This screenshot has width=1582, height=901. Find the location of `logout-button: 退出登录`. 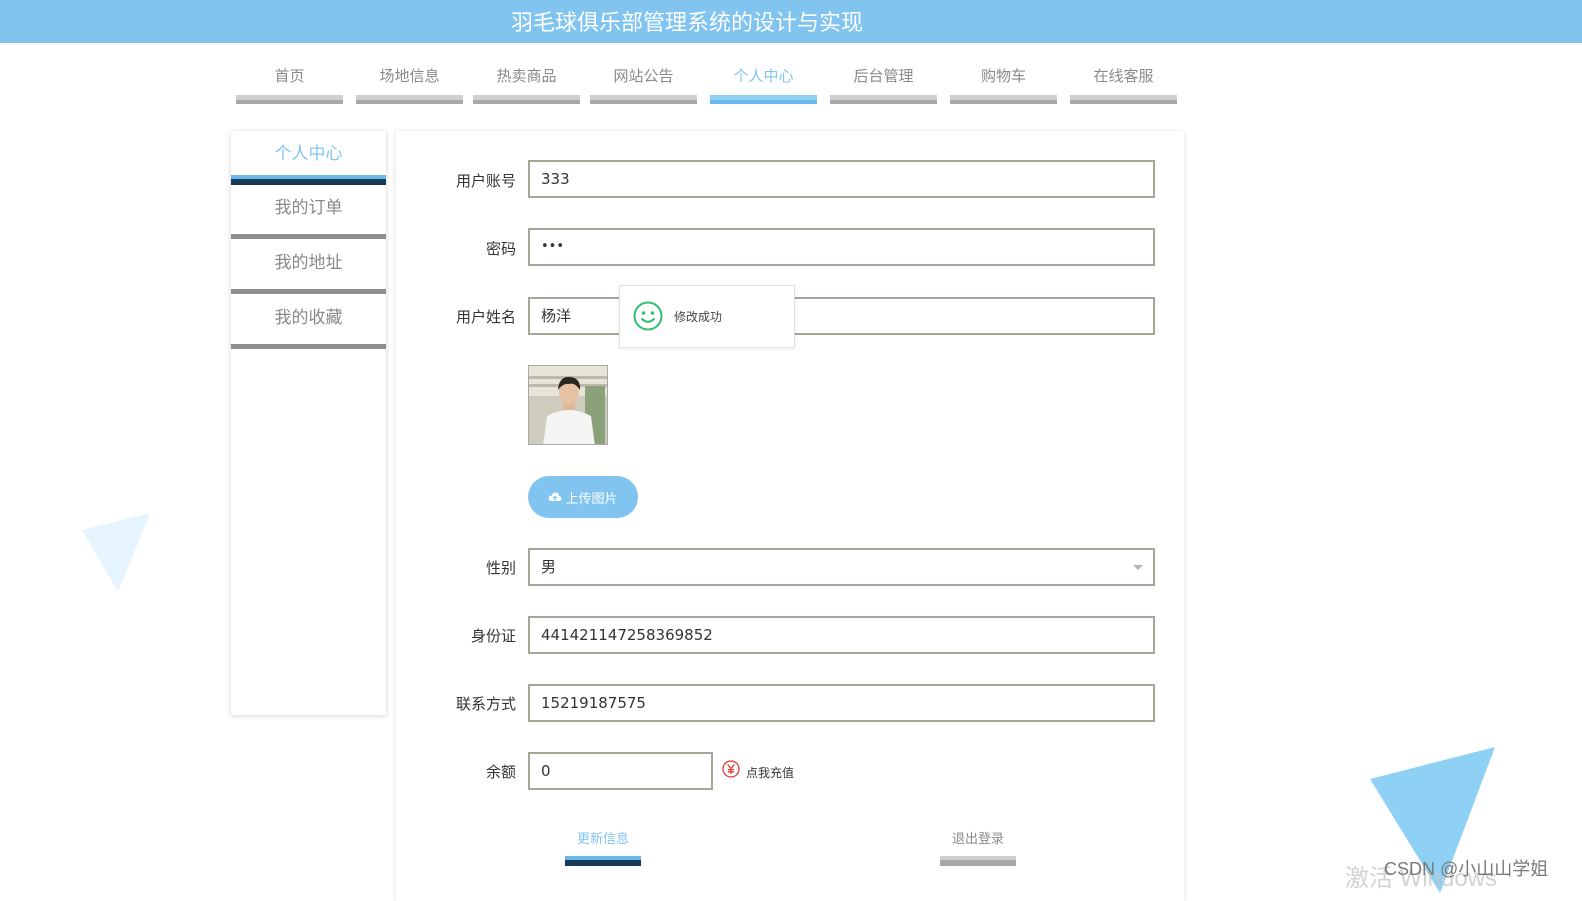

logout-button: 退出登录 is located at coordinates (978, 848).